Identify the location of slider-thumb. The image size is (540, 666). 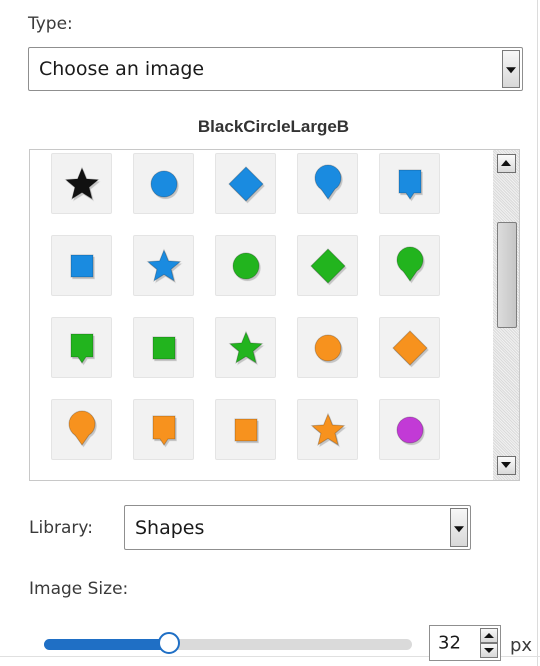
(169, 643).